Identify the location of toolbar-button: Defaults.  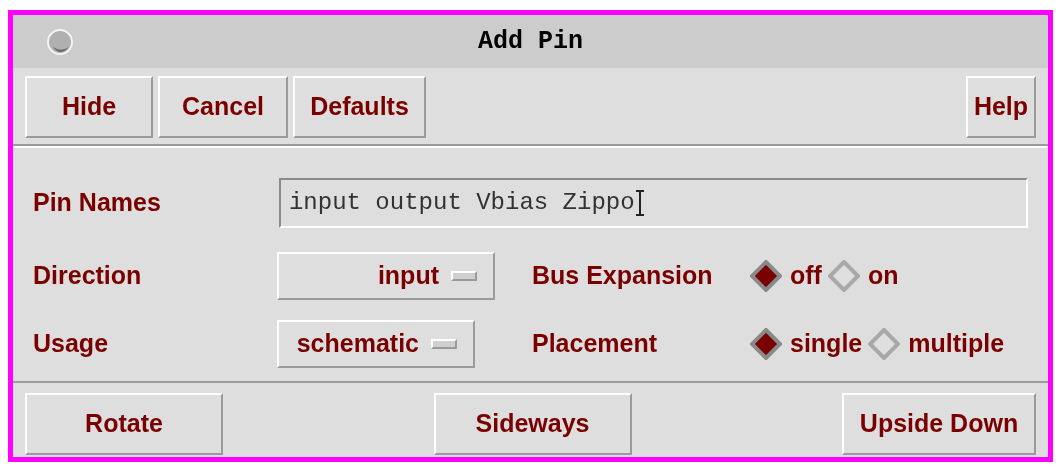
(359, 107).